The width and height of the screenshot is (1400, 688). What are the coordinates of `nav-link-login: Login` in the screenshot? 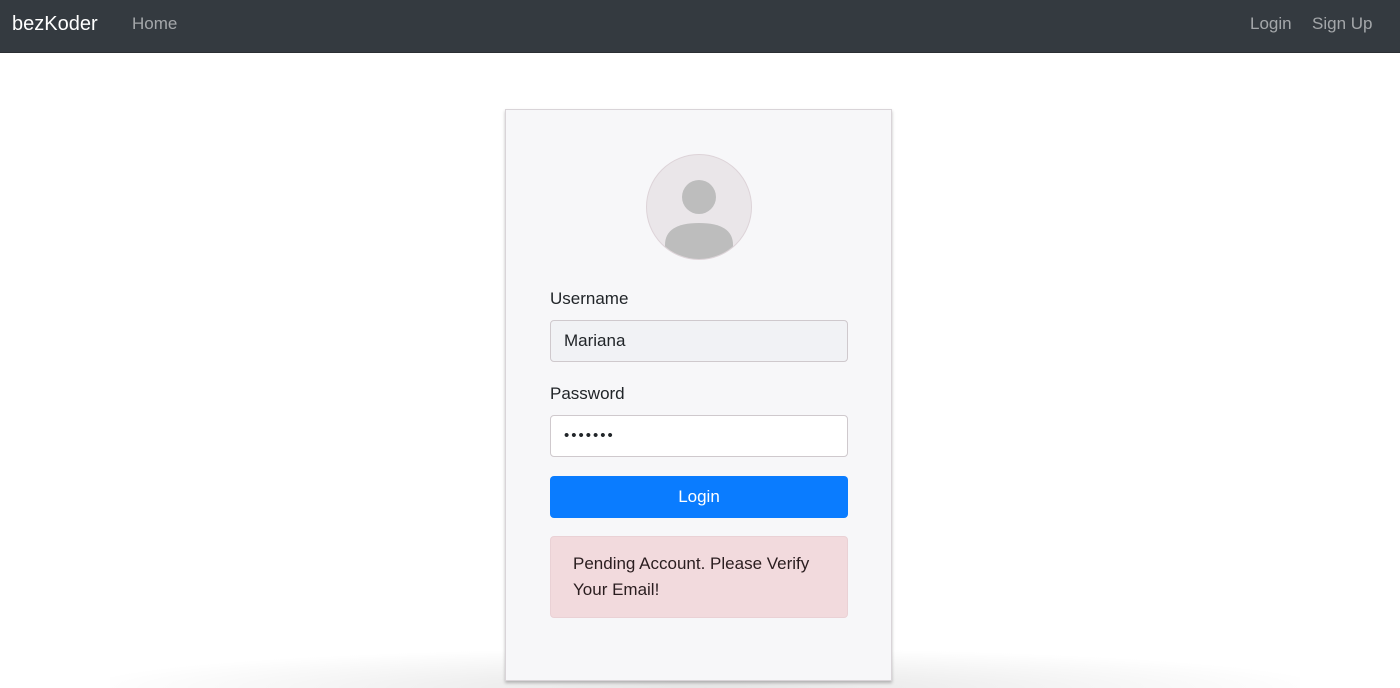 It's located at (1271, 24).